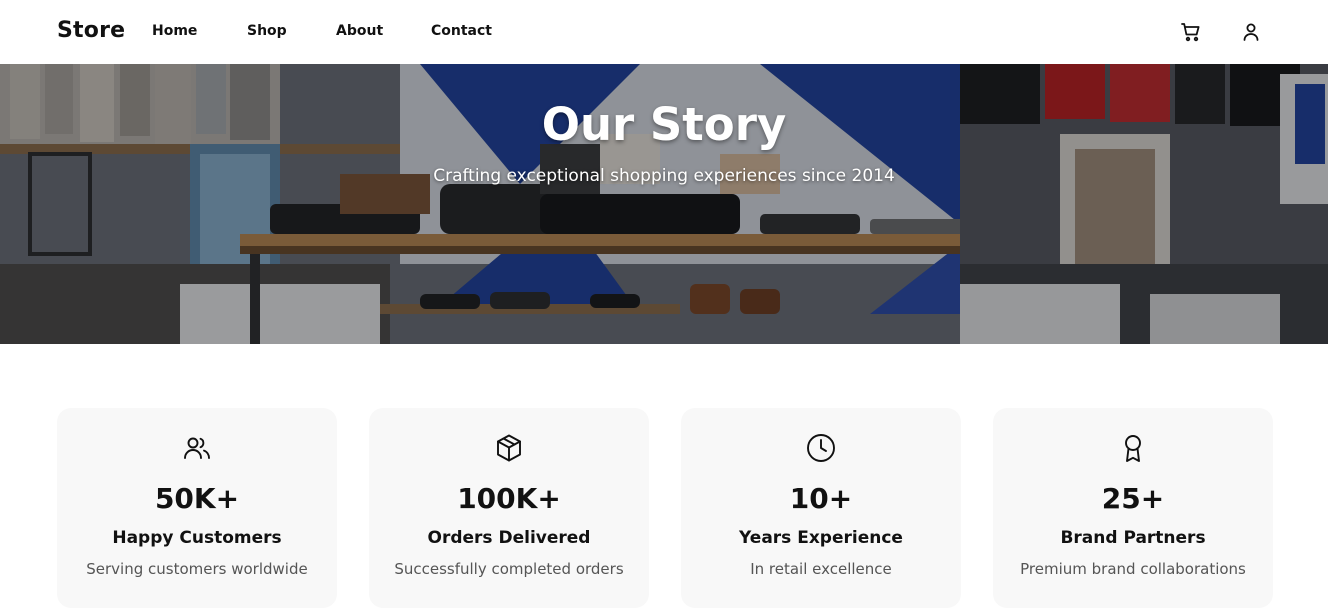 This screenshot has height=608, width=1328. Describe the element at coordinates (1133, 538) in the screenshot. I see `stat-label: Brand Partners` at that location.